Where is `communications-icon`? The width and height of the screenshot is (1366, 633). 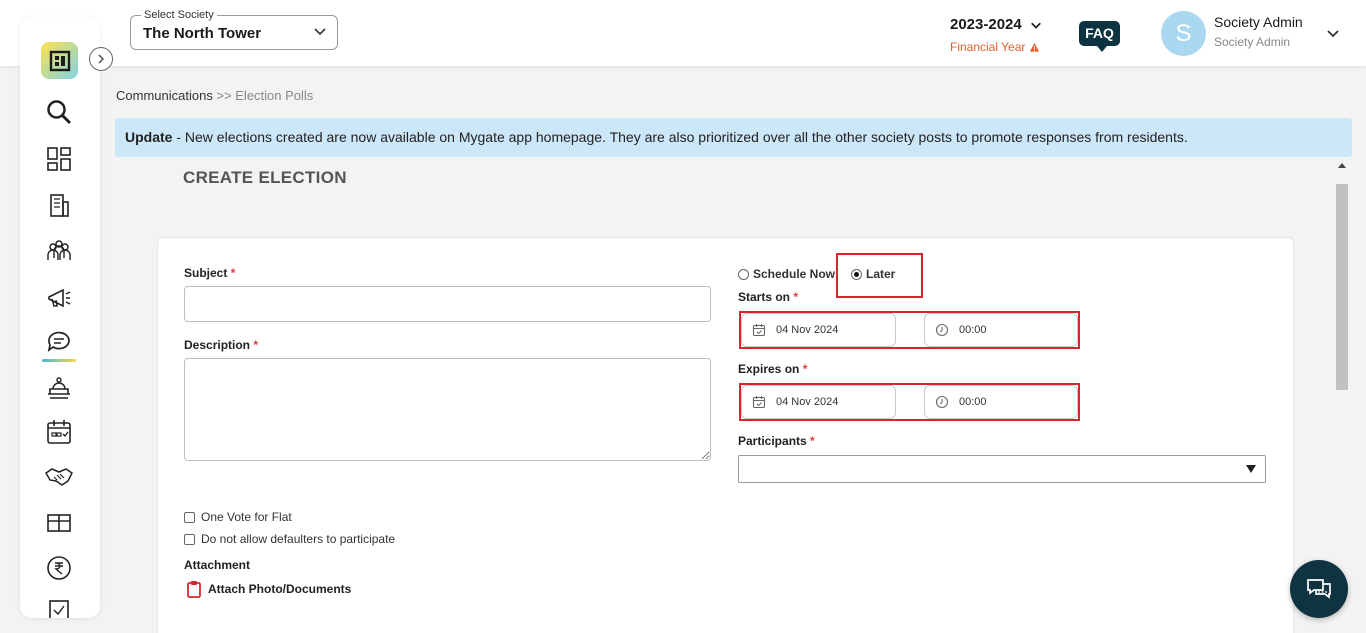 communications-icon is located at coordinates (59, 342).